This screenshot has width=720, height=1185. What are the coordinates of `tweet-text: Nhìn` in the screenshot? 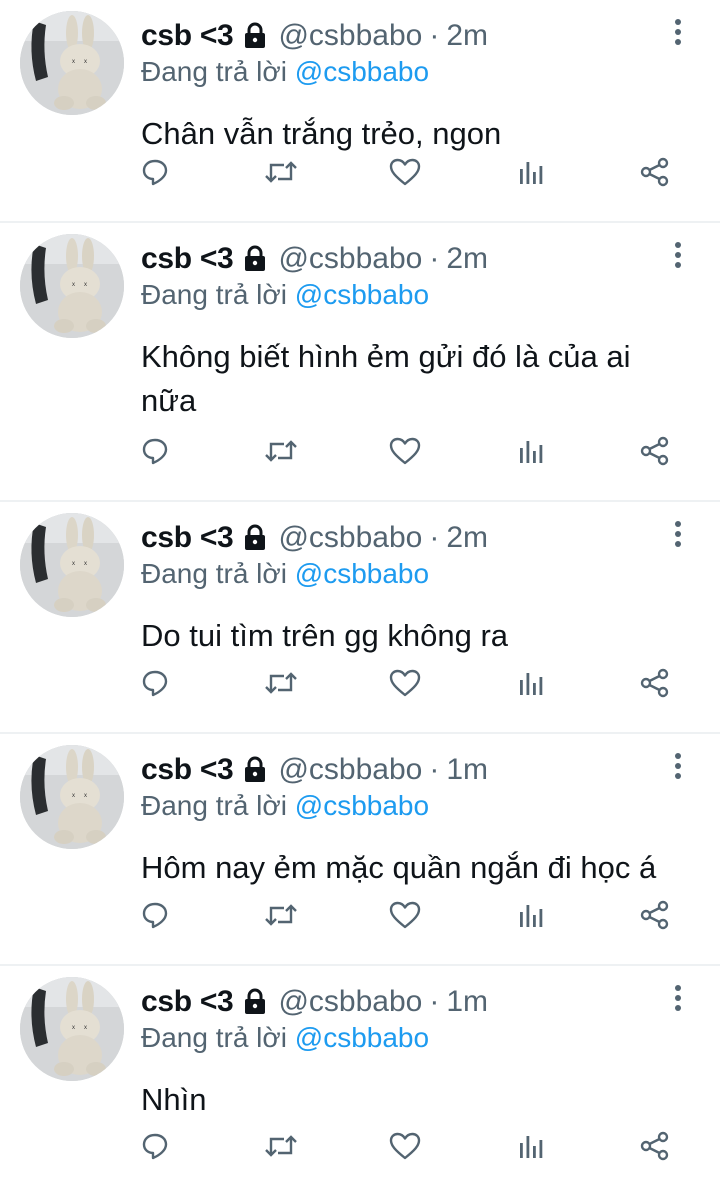 It's located at (174, 1099).